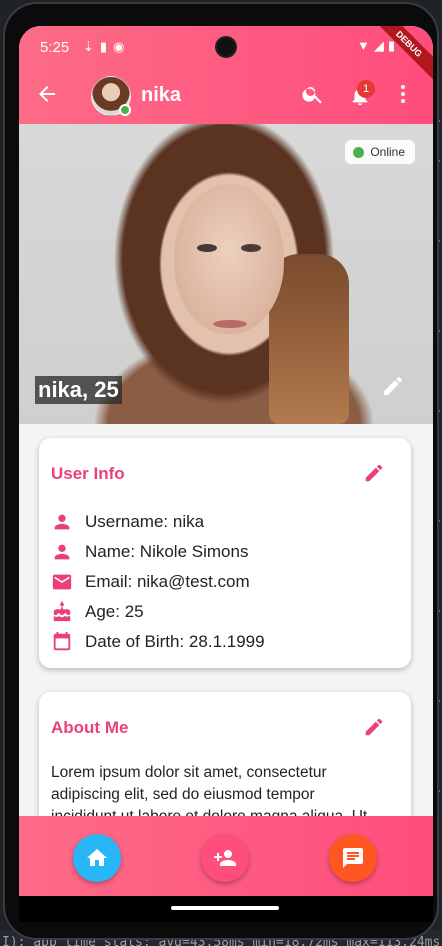 The width and height of the screenshot is (442, 946). Describe the element at coordinates (359, 152) in the screenshot. I see `online-dot-icon` at that location.